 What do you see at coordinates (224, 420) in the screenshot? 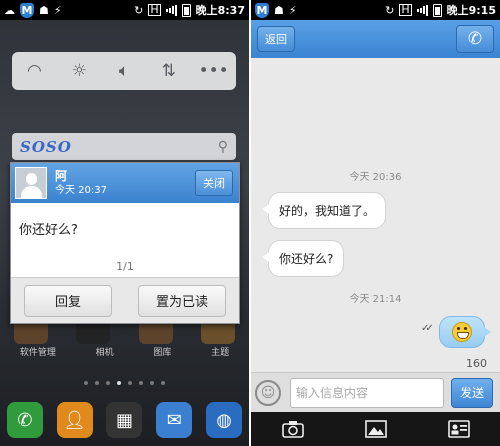
I see `browser-icon: ◍` at bounding box center [224, 420].